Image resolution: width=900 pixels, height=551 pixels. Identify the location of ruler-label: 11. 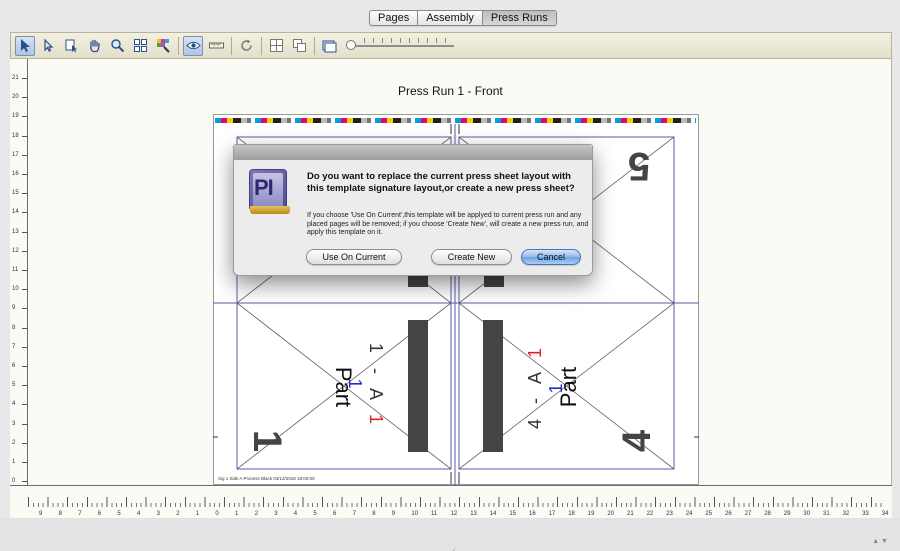
(434, 514).